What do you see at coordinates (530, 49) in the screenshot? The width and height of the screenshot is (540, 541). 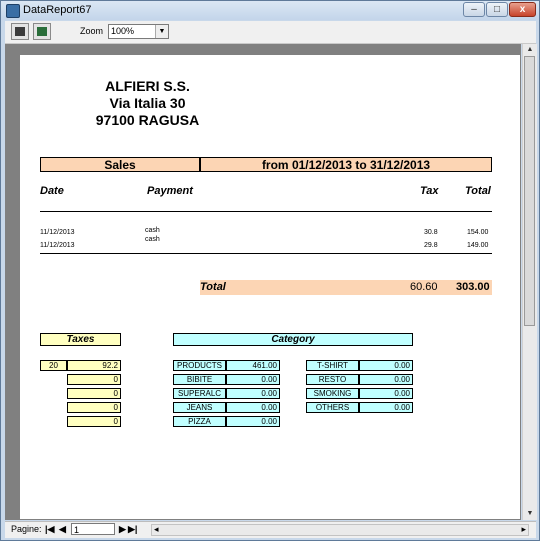 I see `scroll-up-icon: ▲` at bounding box center [530, 49].